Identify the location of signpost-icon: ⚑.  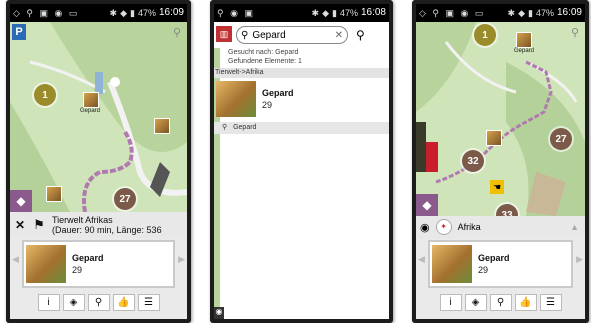
(39, 224).